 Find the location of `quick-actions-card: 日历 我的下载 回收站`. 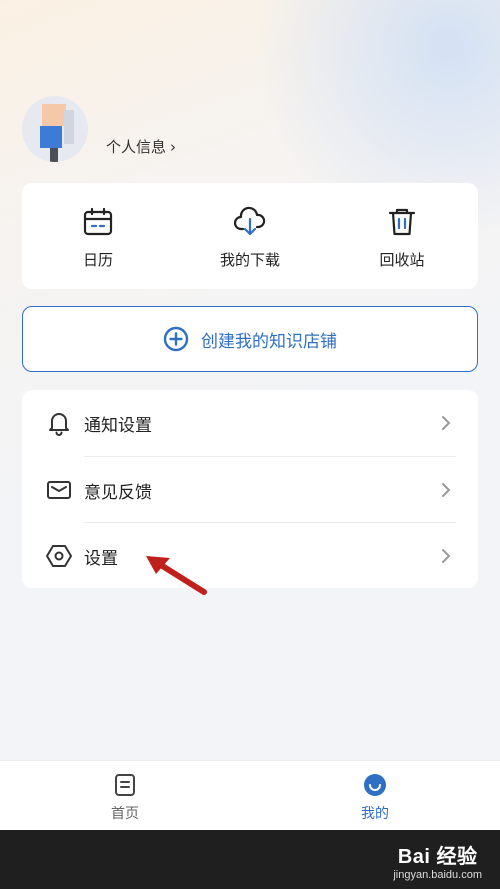

quick-actions-card: 日历 我的下载 回收站 is located at coordinates (250, 236).